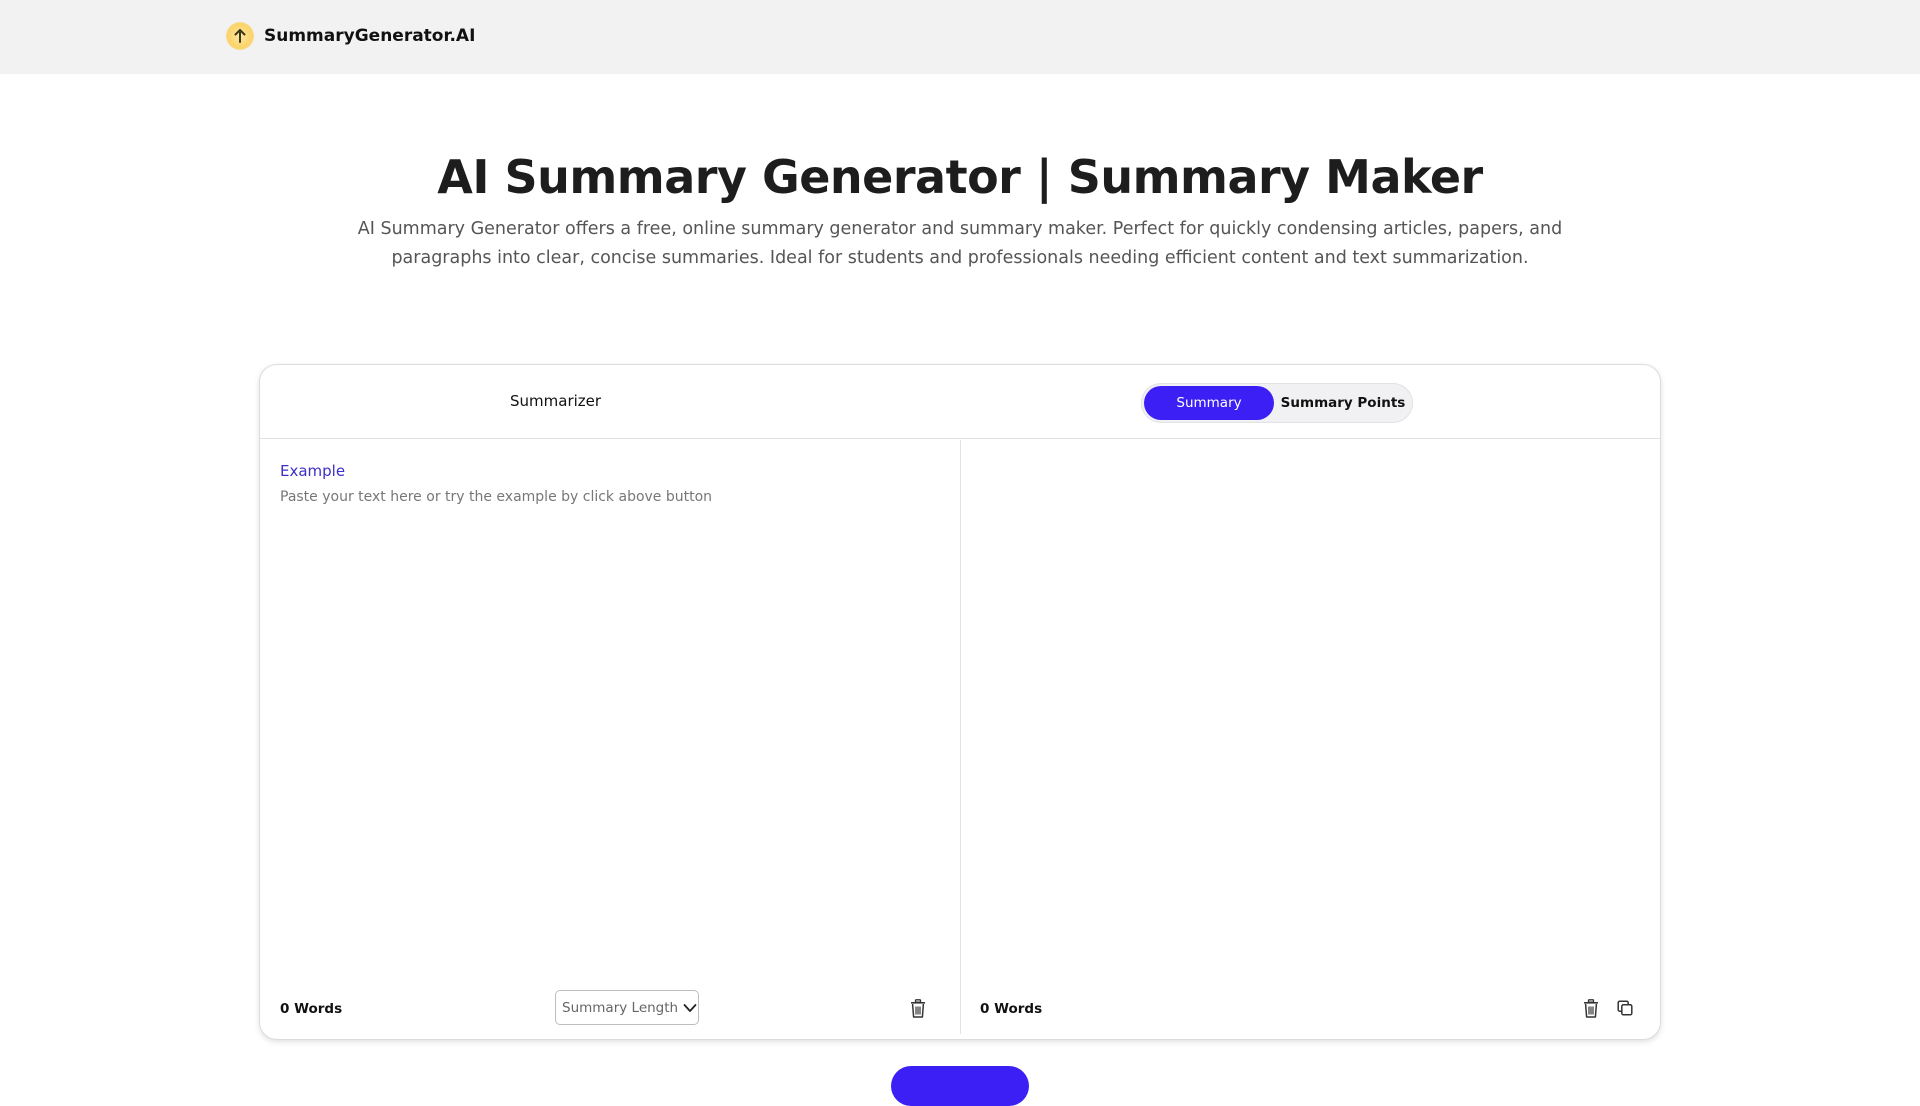 The height and width of the screenshot is (1106, 1920). I want to click on clear-input-trash-icon, so click(918, 1008).